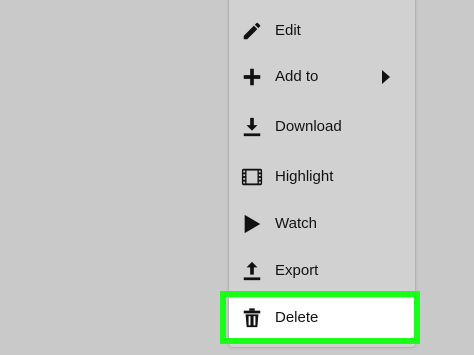  I want to click on pencil-icon, so click(252, 31).